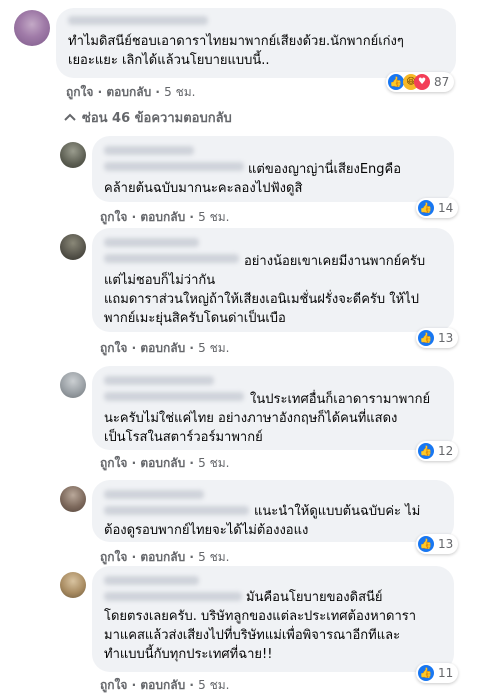 The height and width of the screenshot is (695, 496). I want to click on love-icon: ♥, so click(422, 82).